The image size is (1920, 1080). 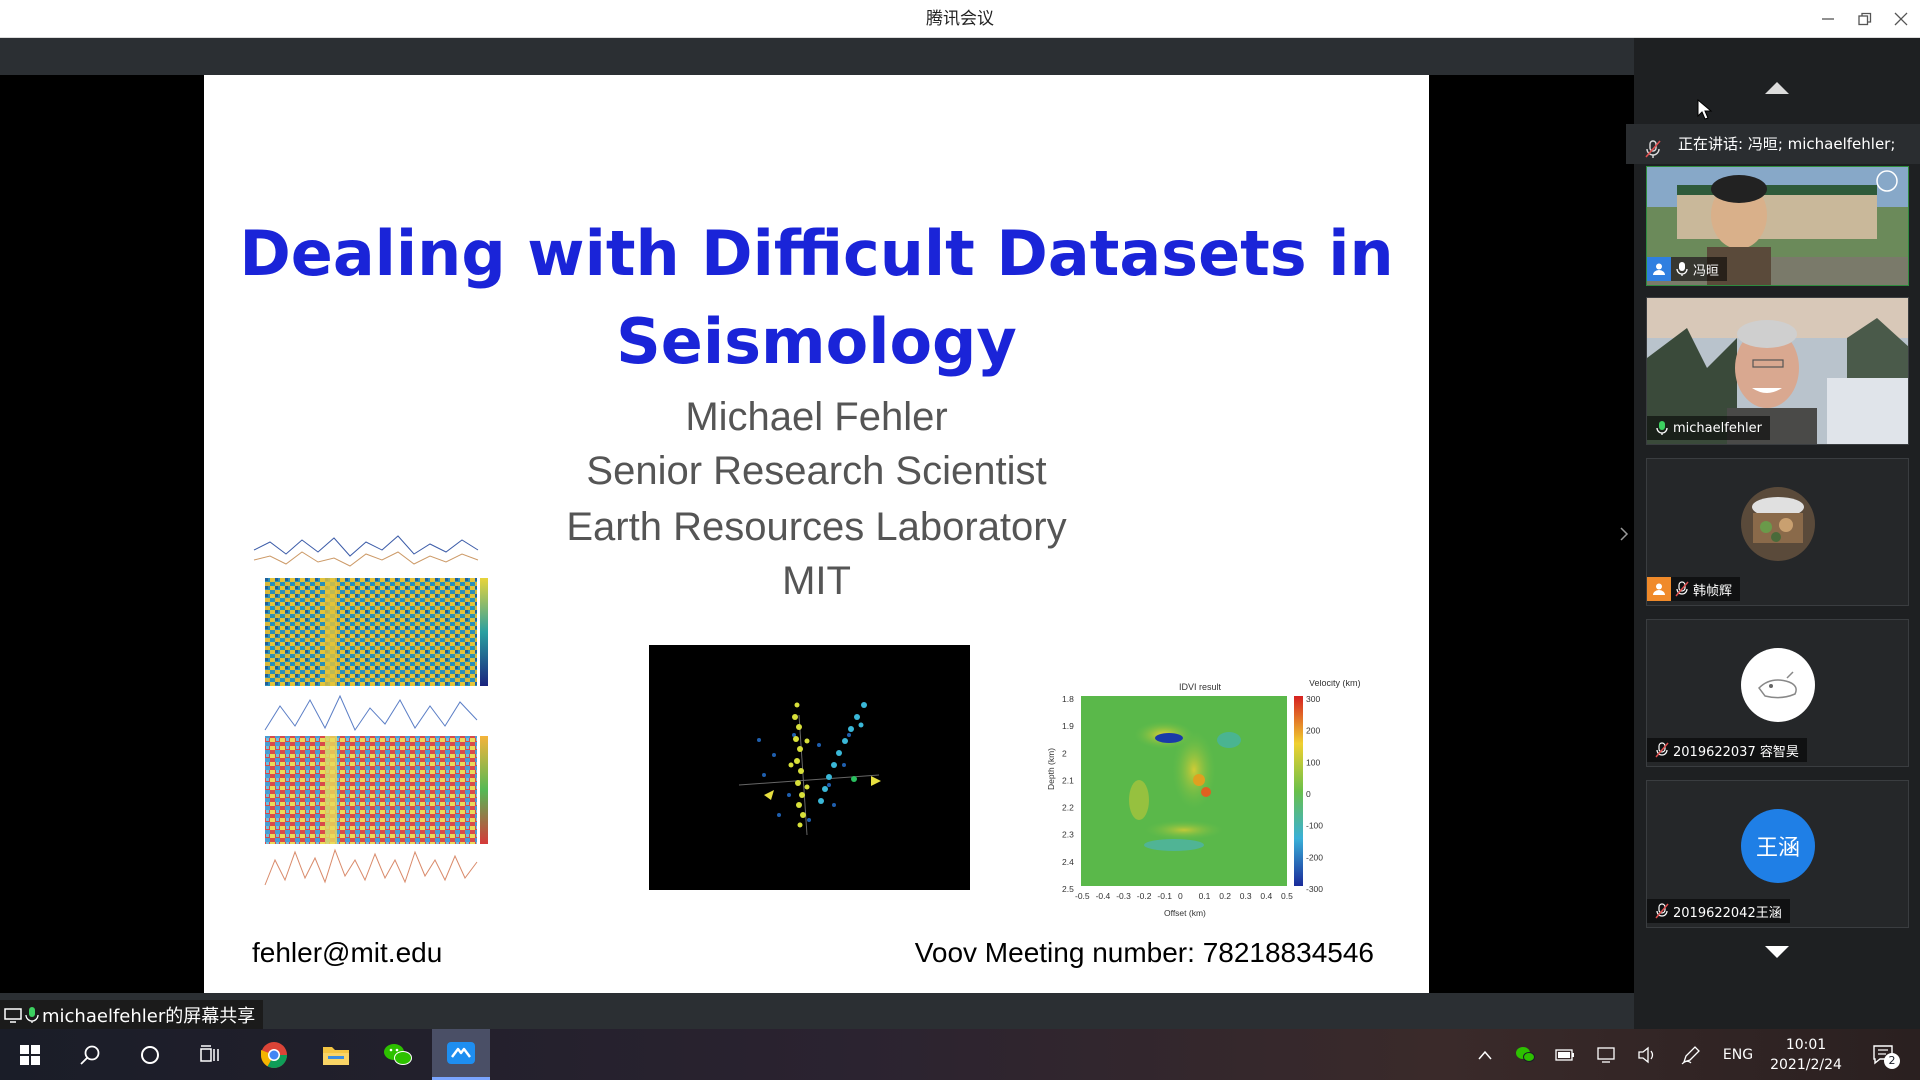 I want to click on slide-role: Senior Research Scientist, so click(x=816, y=471).